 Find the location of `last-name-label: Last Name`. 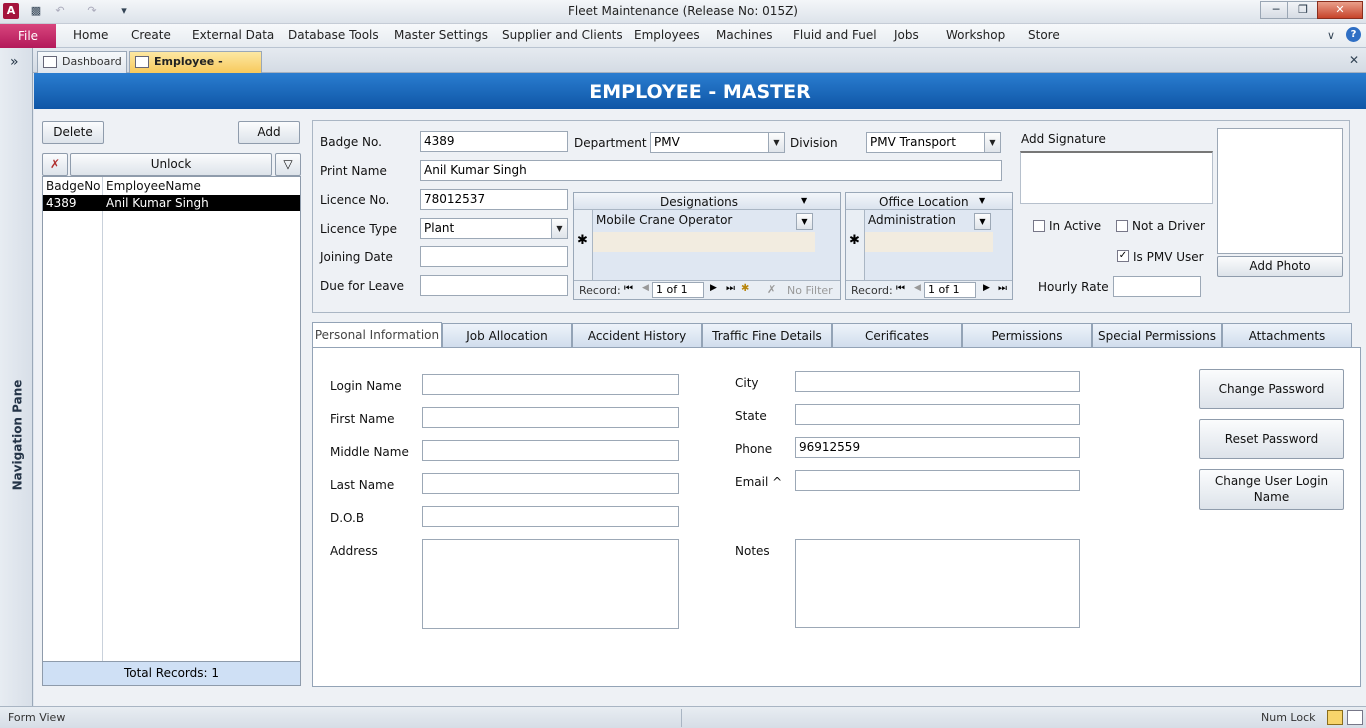

last-name-label: Last Name is located at coordinates (362, 485).